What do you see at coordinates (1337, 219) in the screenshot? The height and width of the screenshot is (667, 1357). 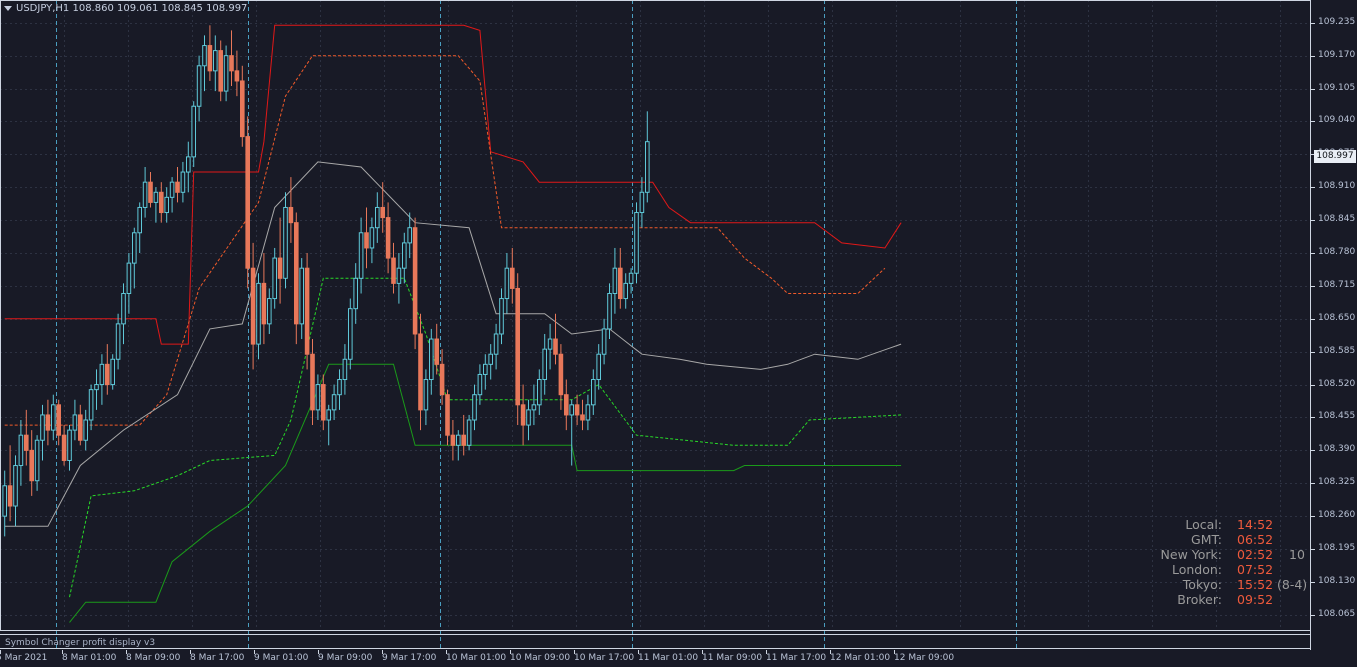 I see `price-axis-label: 108.845` at bounding box center [1337, 219].